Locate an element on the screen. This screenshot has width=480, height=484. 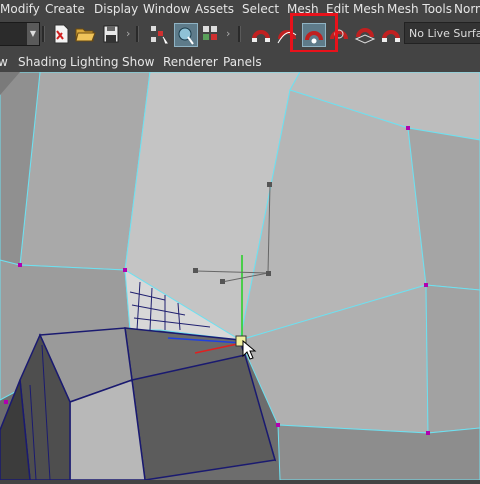
status-line-toolbar: ▼ › › No Live Surface is located at coordinates (240, 35).